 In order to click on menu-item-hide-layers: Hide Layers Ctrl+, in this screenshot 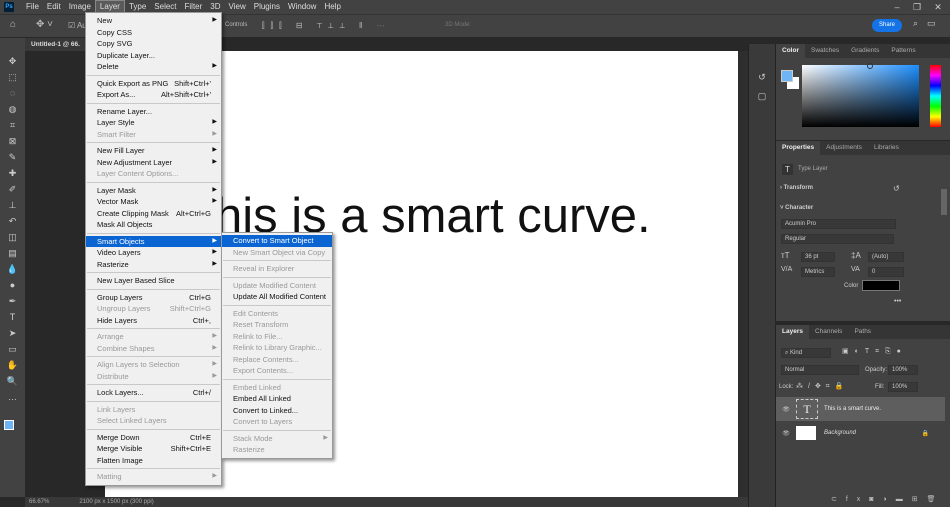, I will do `click(153, 321)`.